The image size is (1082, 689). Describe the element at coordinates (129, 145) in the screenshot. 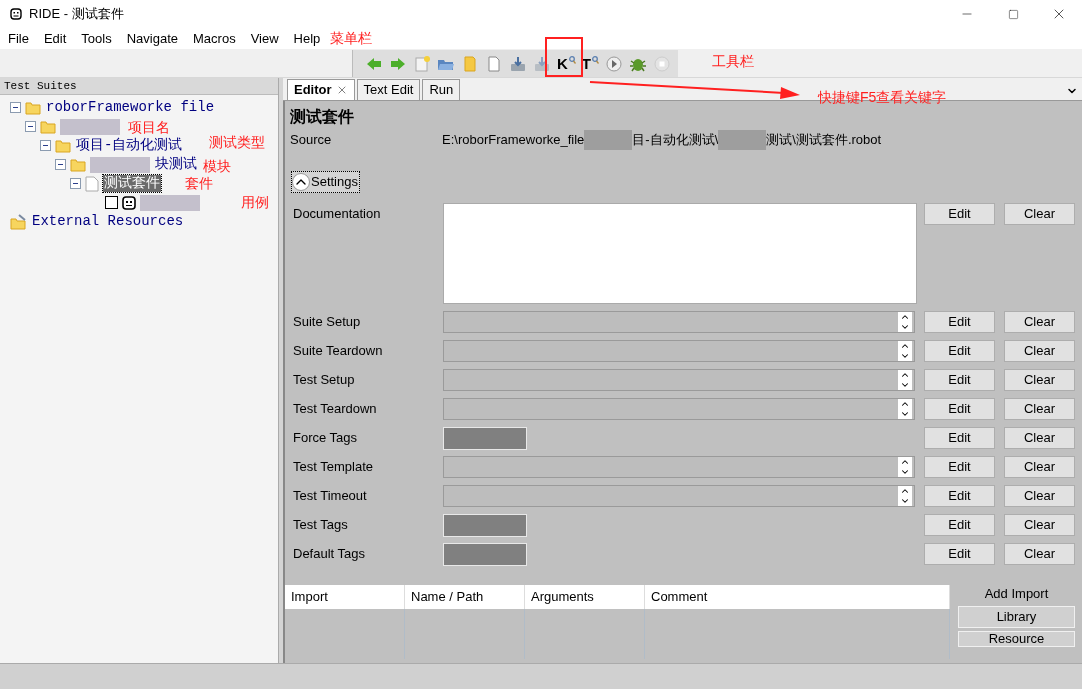

I see `tree-item: 项目-自动化测试` at that location.